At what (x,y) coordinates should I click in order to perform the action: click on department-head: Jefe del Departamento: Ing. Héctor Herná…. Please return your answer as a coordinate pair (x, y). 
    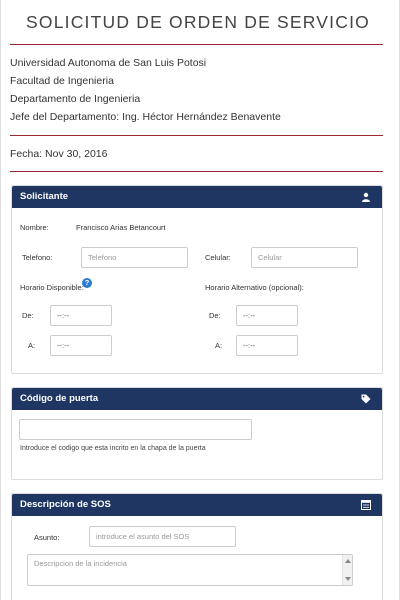
    Looking at the image, I should click on (145, 117).